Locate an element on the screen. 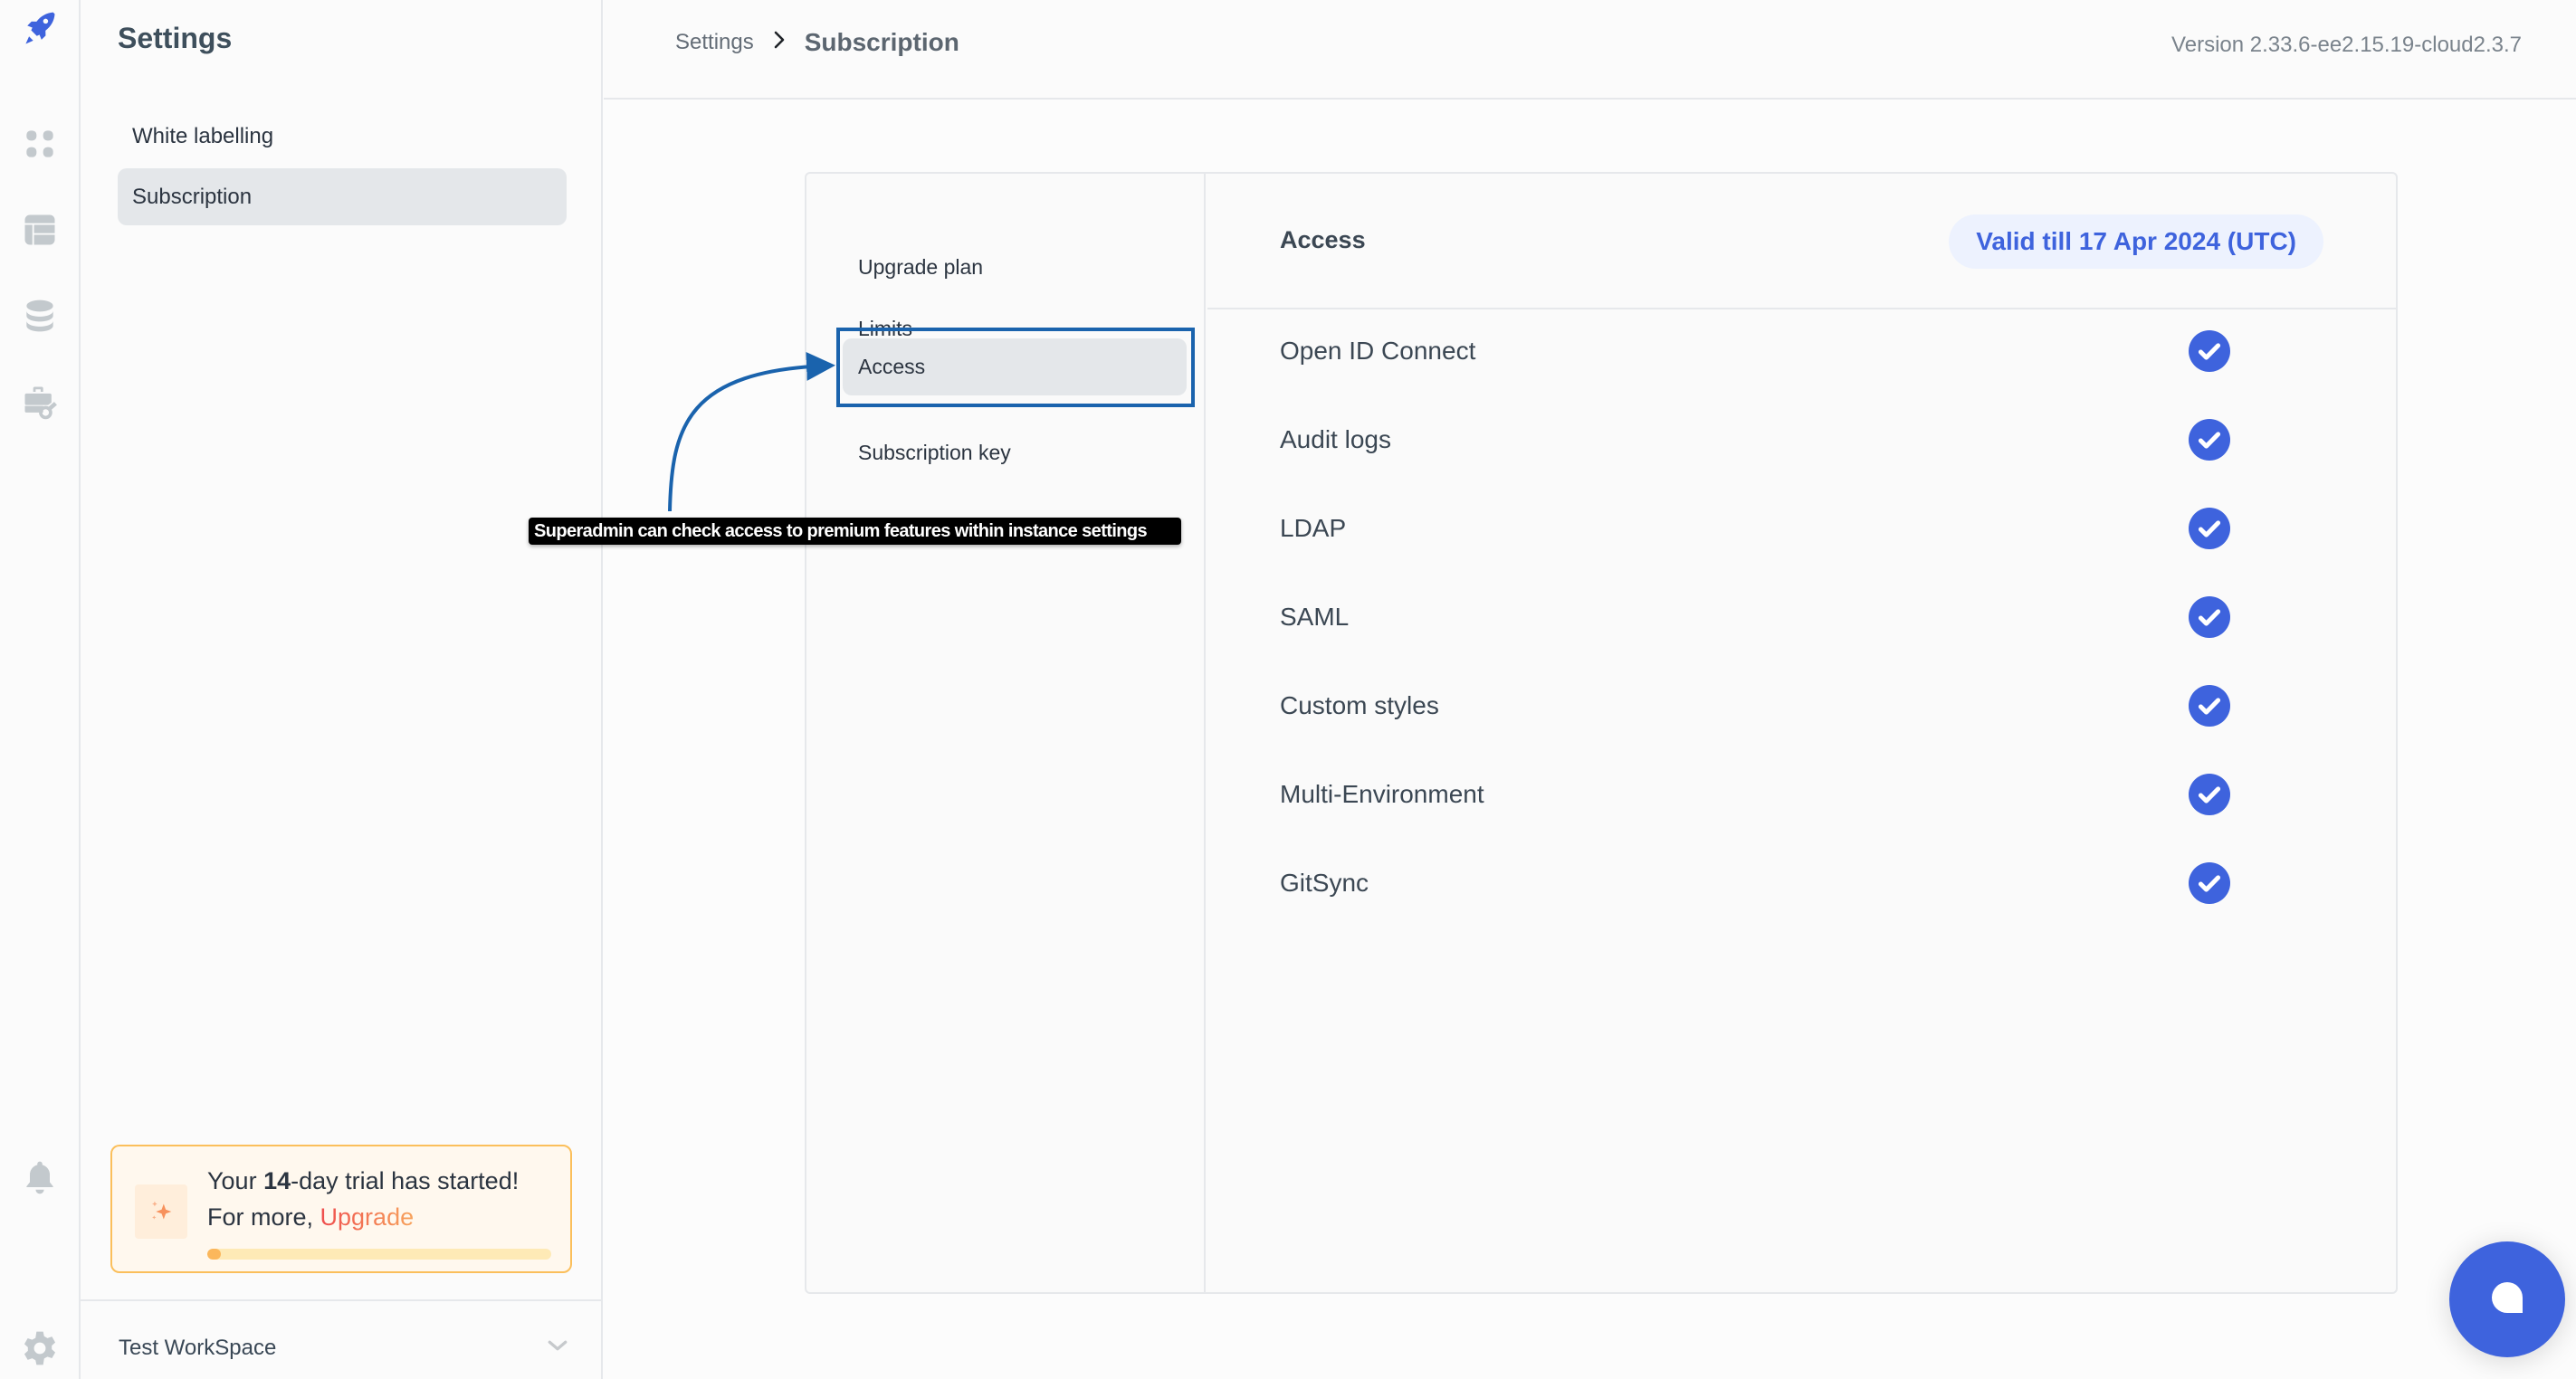 Image resolution: width=2576 pixels, height=1379 pixels. database-icon is located at coordinates (40, 316).